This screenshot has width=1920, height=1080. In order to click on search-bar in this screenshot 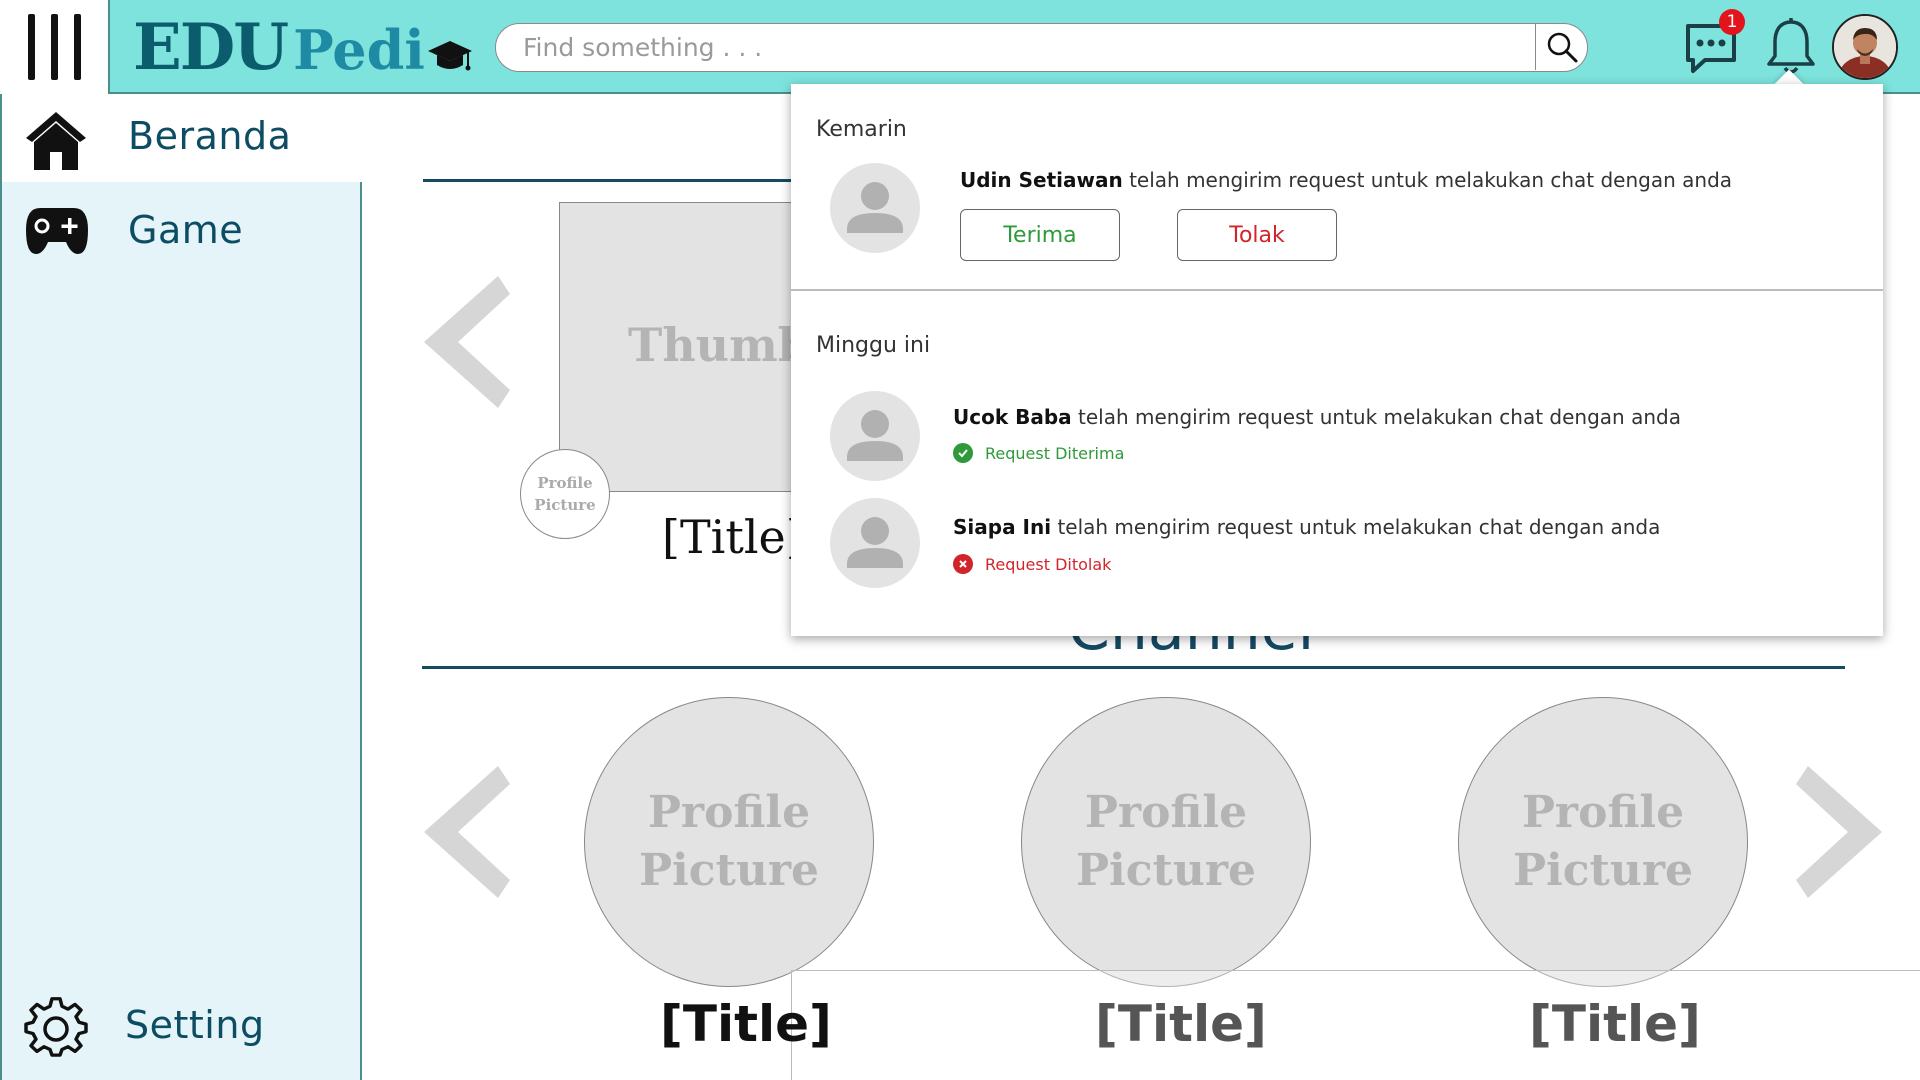, I will do `click(1041, 47)`.